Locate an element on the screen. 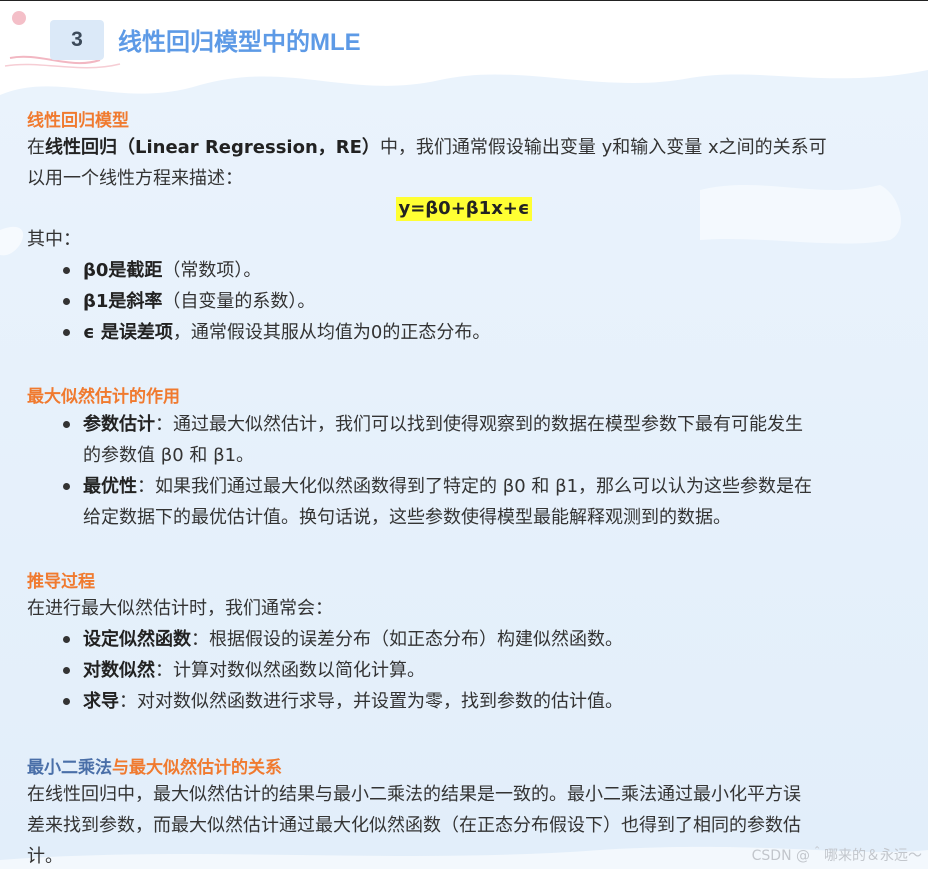 The height and width of the screenshot is (872, 928). list-item: ϵ 是误差项，通常假设其服从均值为0的正态分布。 is located at coordinates (451, 332).